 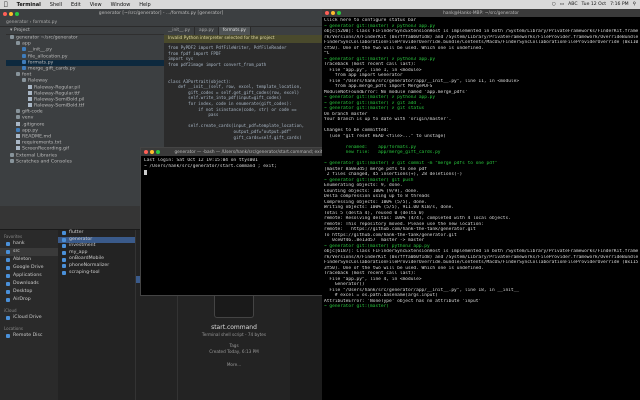 I want to click on menu-window: Window, so click(x=121, y=5).